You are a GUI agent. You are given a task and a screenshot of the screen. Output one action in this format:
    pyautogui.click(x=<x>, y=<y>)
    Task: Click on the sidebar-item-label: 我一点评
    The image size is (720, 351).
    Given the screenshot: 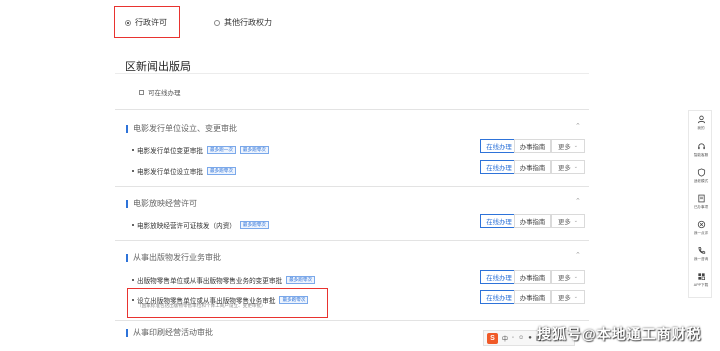 What is the action you would take?
    pyautogui.click(x=701, y=233)
    